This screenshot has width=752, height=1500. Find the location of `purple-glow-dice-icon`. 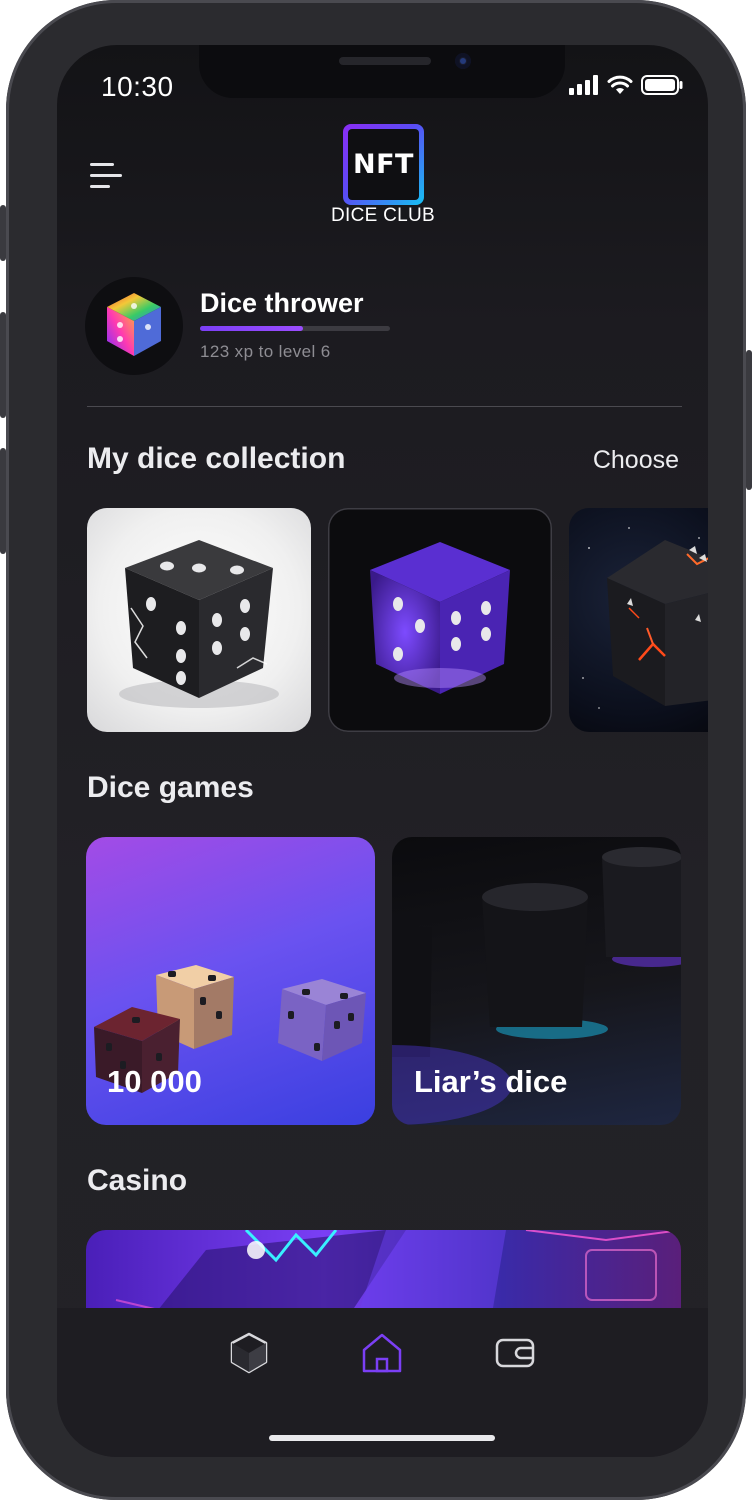

purple-glow-dice-icon is located at coordinates (440, 618).